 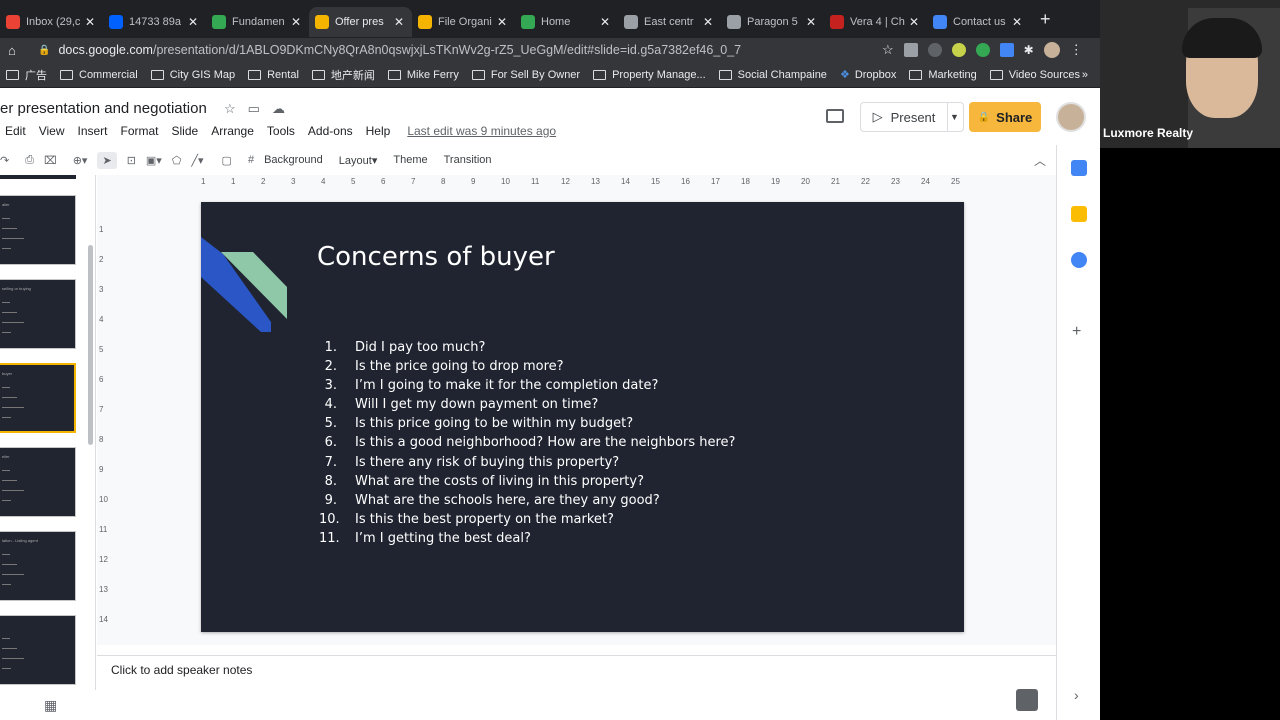 What do you see at coordinates (50, 705) in the screenshot?
I see `grid-view-icon: ▦` at bounding box center [50, 705].